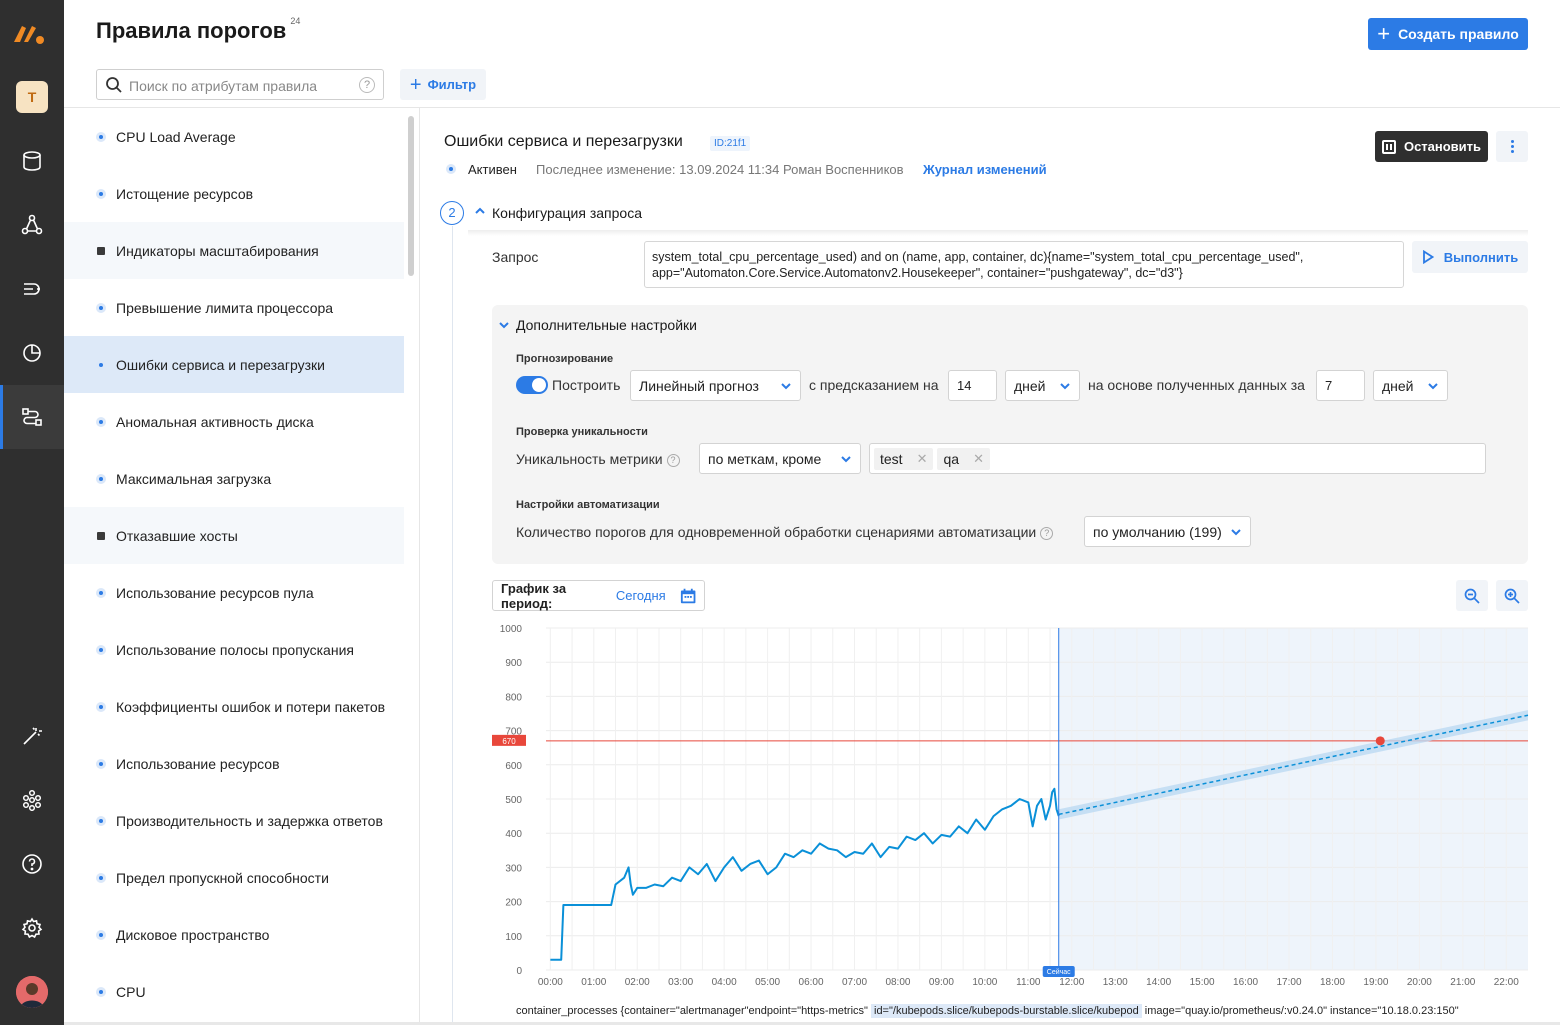 Image resolution: width=1560 pixels, height=1025 pixels. Describe the element at coordinates (598, 595) in the screenshot. I see `period-picker: График за период: Сегодня` at that location.